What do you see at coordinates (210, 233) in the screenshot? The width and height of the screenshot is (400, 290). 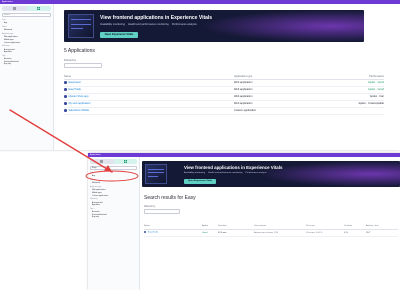 I see `apdex-value: Good` at bounding box center [210, 233].